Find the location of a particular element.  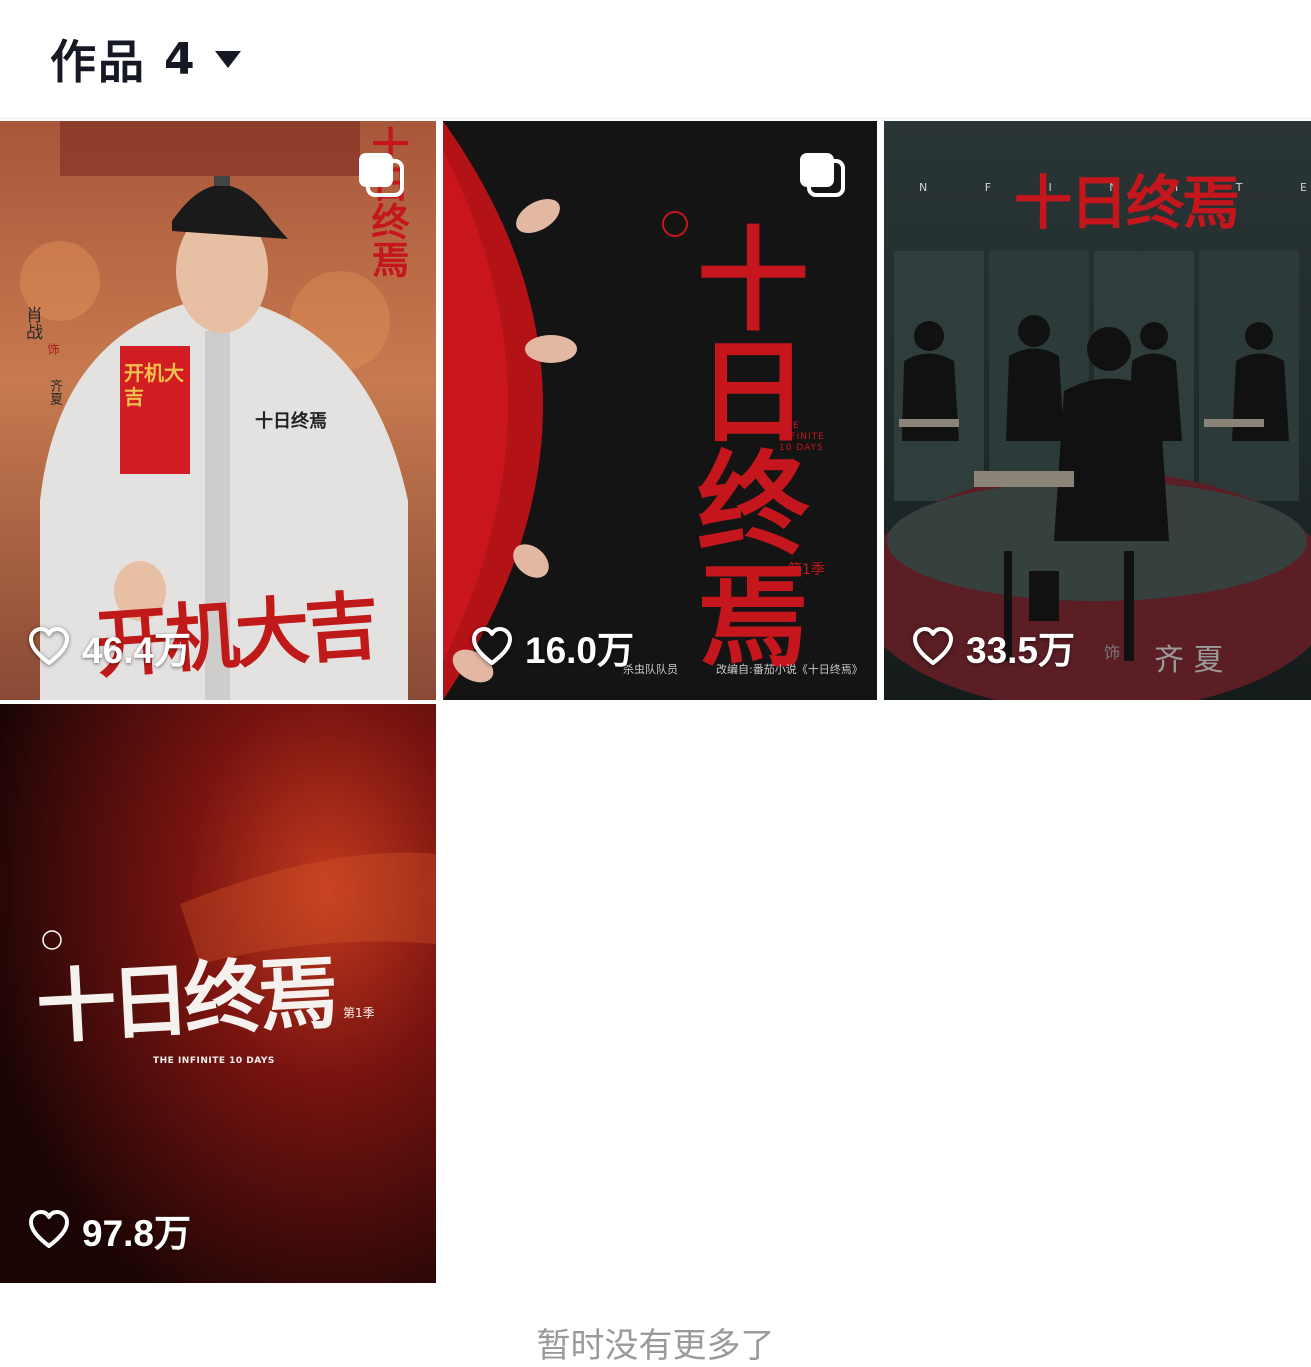

works-count: 4 is located at coordinates (179, 59).